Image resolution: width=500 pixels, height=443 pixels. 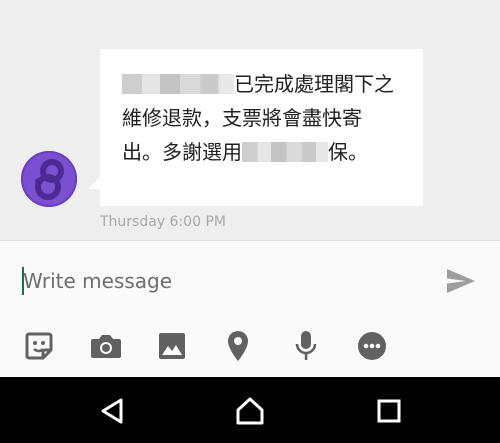 I want to click on attachment-toolbar, so click(x=250, y=348).